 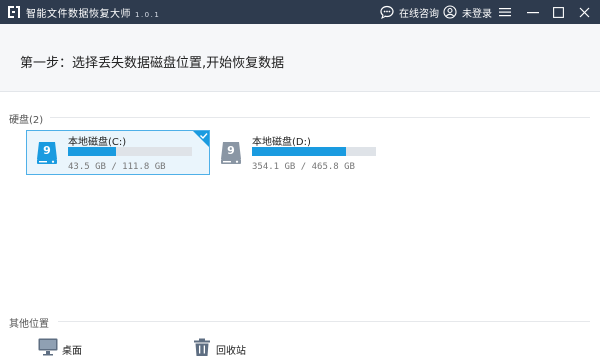 I want to click on app-name: 智能文件数据恢复大师, so click(x=78, y=14).